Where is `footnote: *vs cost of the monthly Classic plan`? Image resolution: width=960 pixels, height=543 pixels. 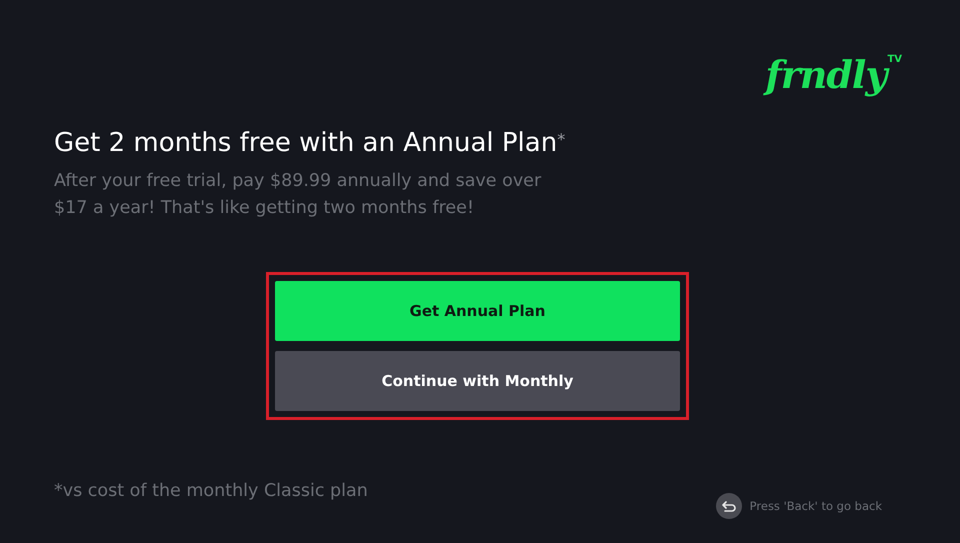
footnote: *vs cost of the monthly Classic plan is located at coordinates (211, 491).